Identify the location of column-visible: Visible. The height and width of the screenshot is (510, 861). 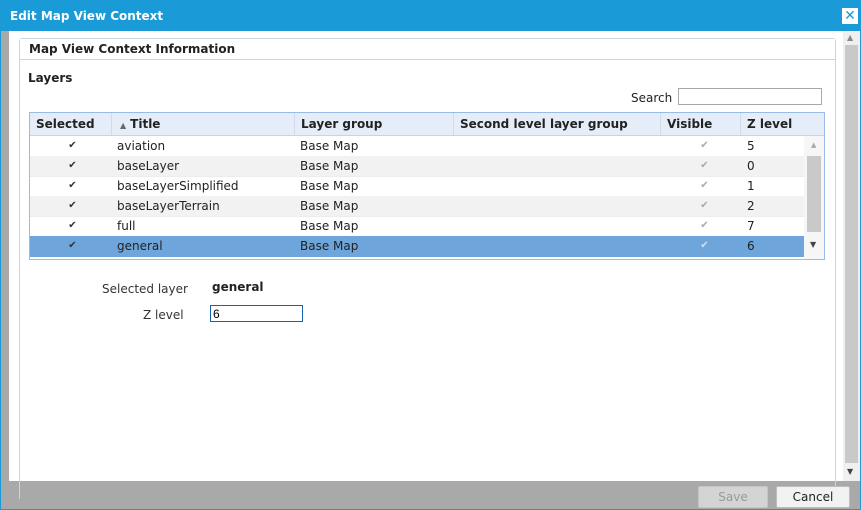
(701, 124).